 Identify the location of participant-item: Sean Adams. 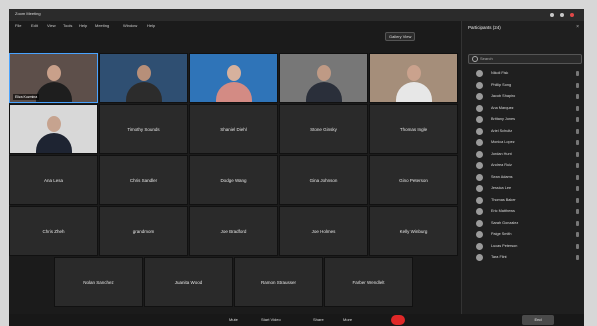
(523, 178).